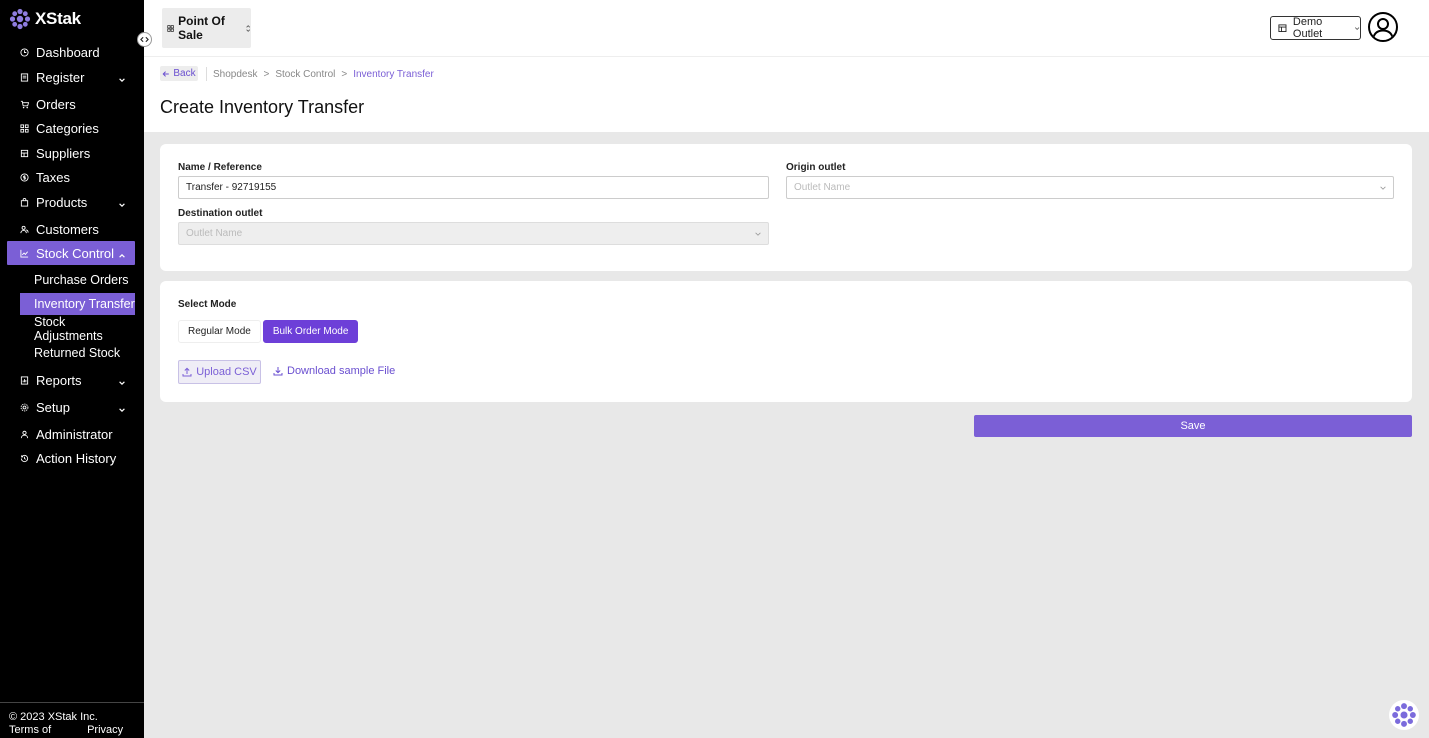 The height and width of the screenshot is (738, 1429). I want to click on sidebar-subitem-inventory-transfer: Inventory Transfer, so click(77, 304).